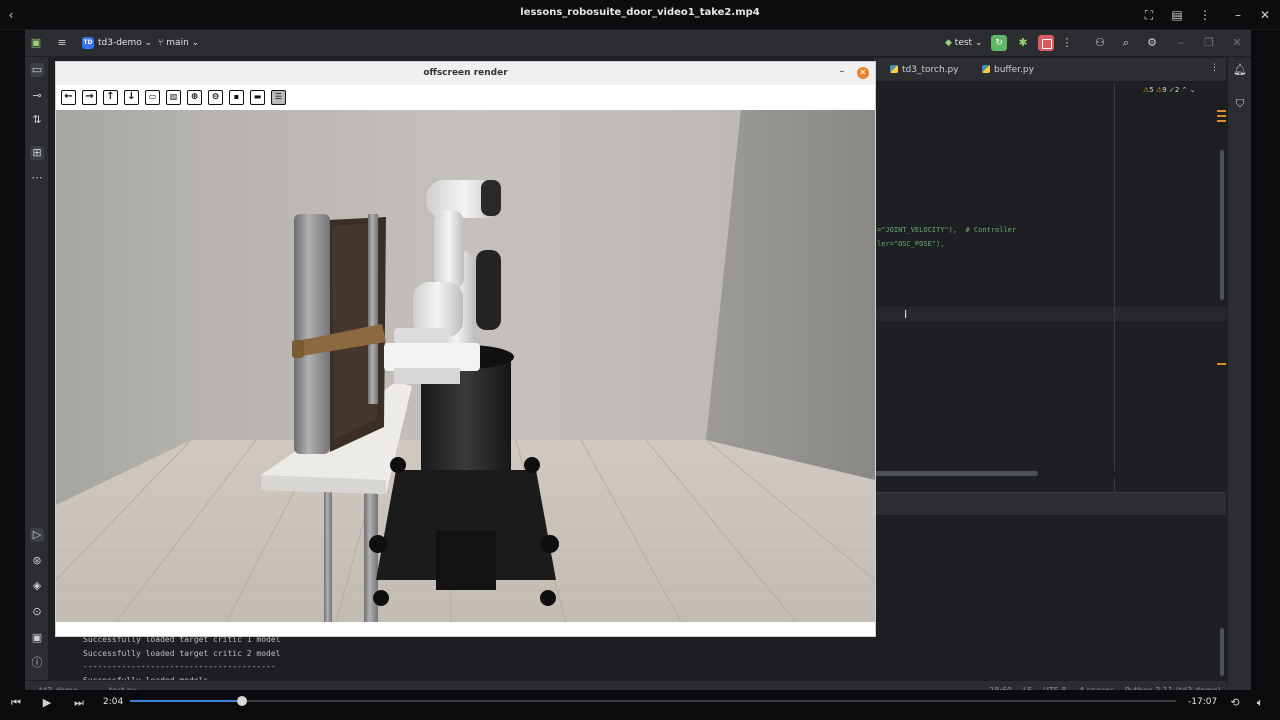 The height and width of the screenshot is (720, 1280). What do you see at coordinates (1238, 15) in the screenshot?
I see `minimize-icon: –` at bounding box center [1238, 15].